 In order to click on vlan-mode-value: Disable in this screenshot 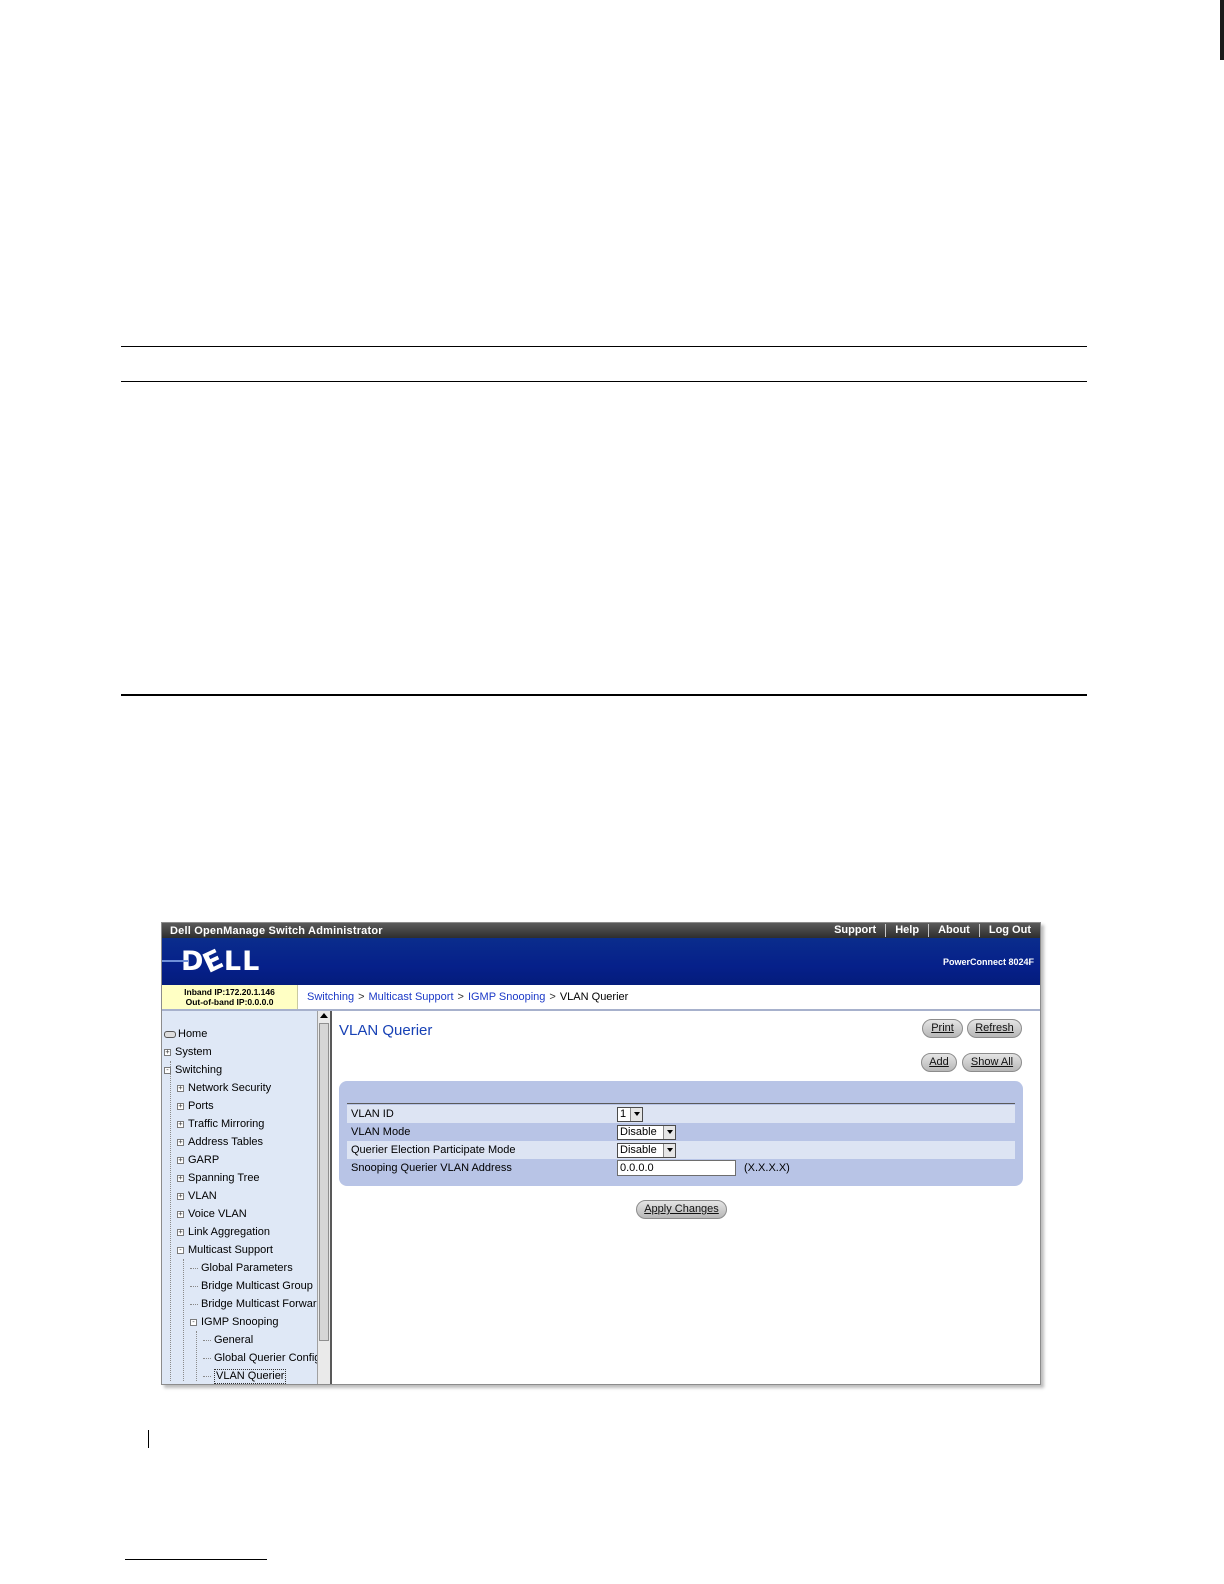, I will do `click(638, 1132)`.